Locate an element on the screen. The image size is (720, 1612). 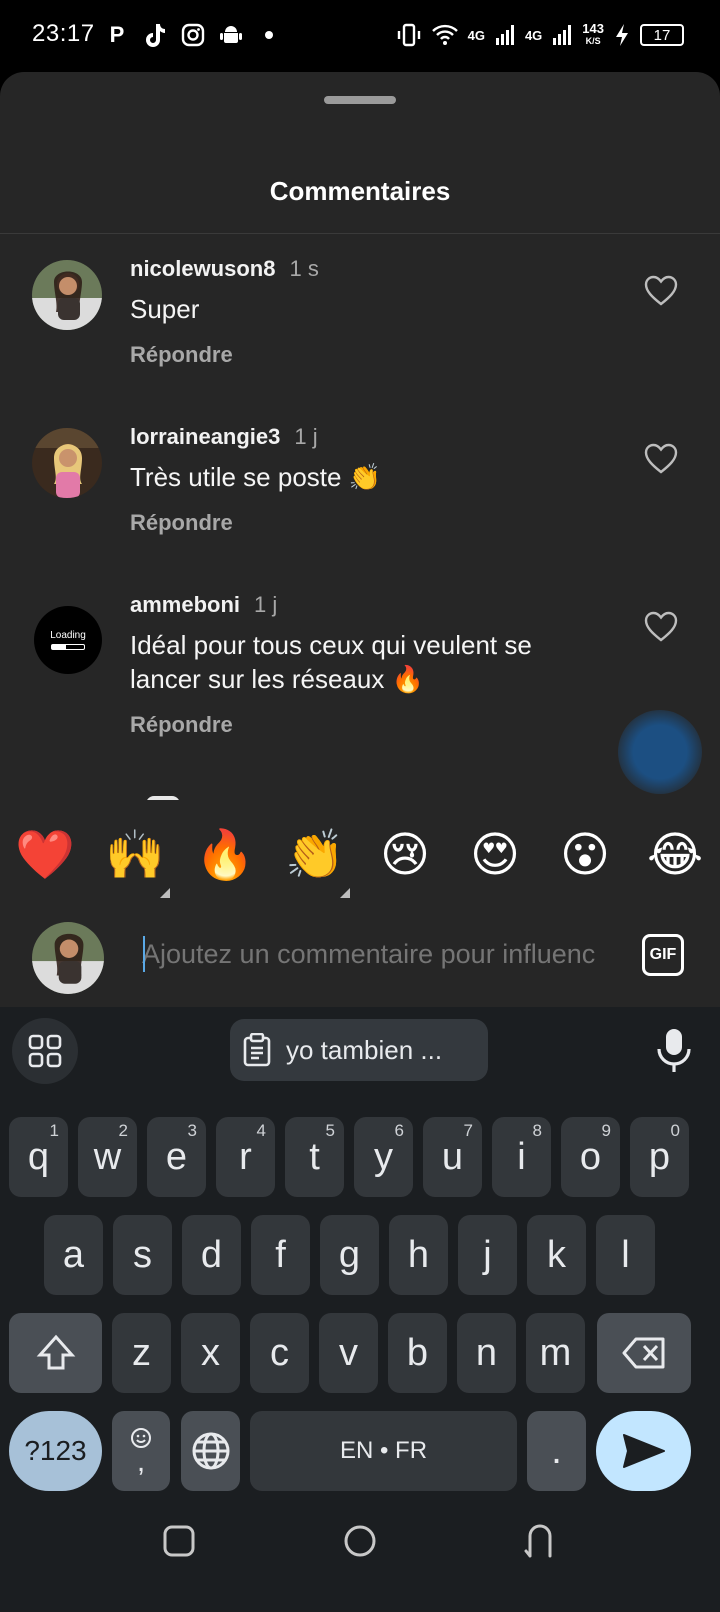
key-i: i8 is located at coordinates (521, 1157).